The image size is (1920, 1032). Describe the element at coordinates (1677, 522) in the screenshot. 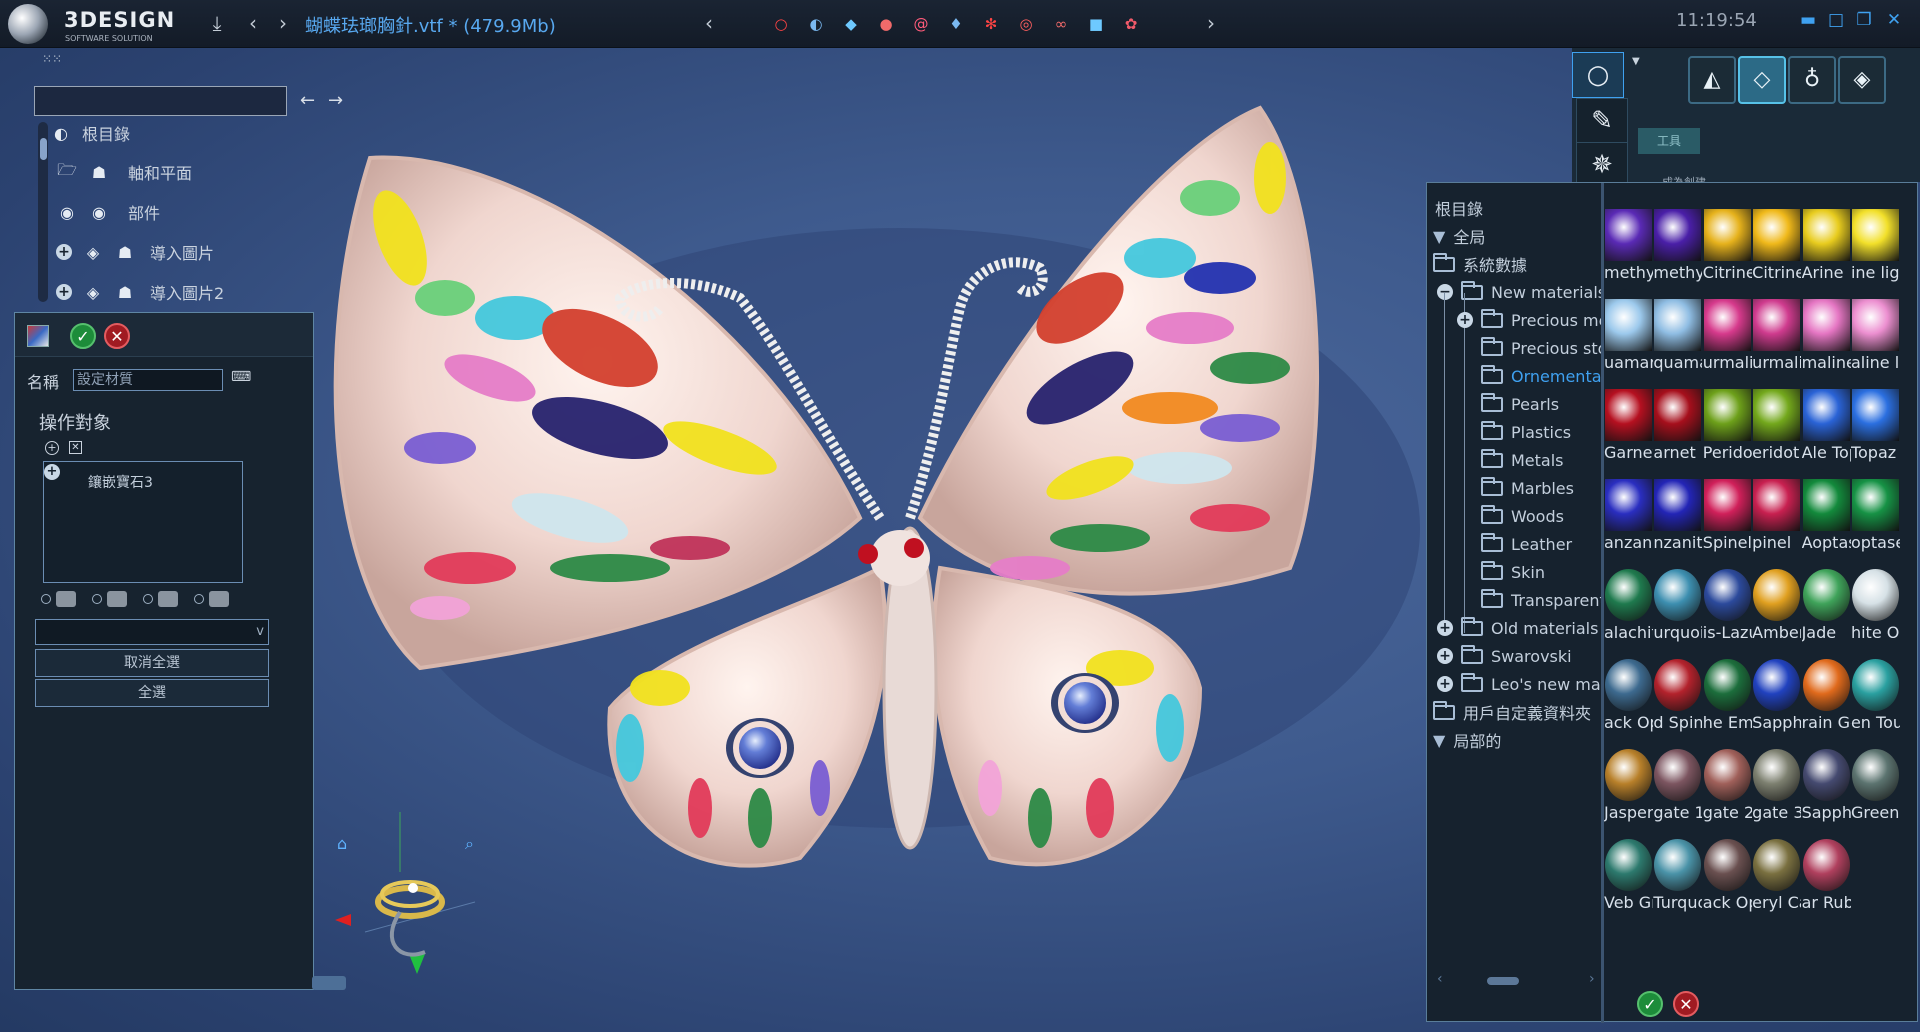

I see `material-swatch: nzanite` at that location.